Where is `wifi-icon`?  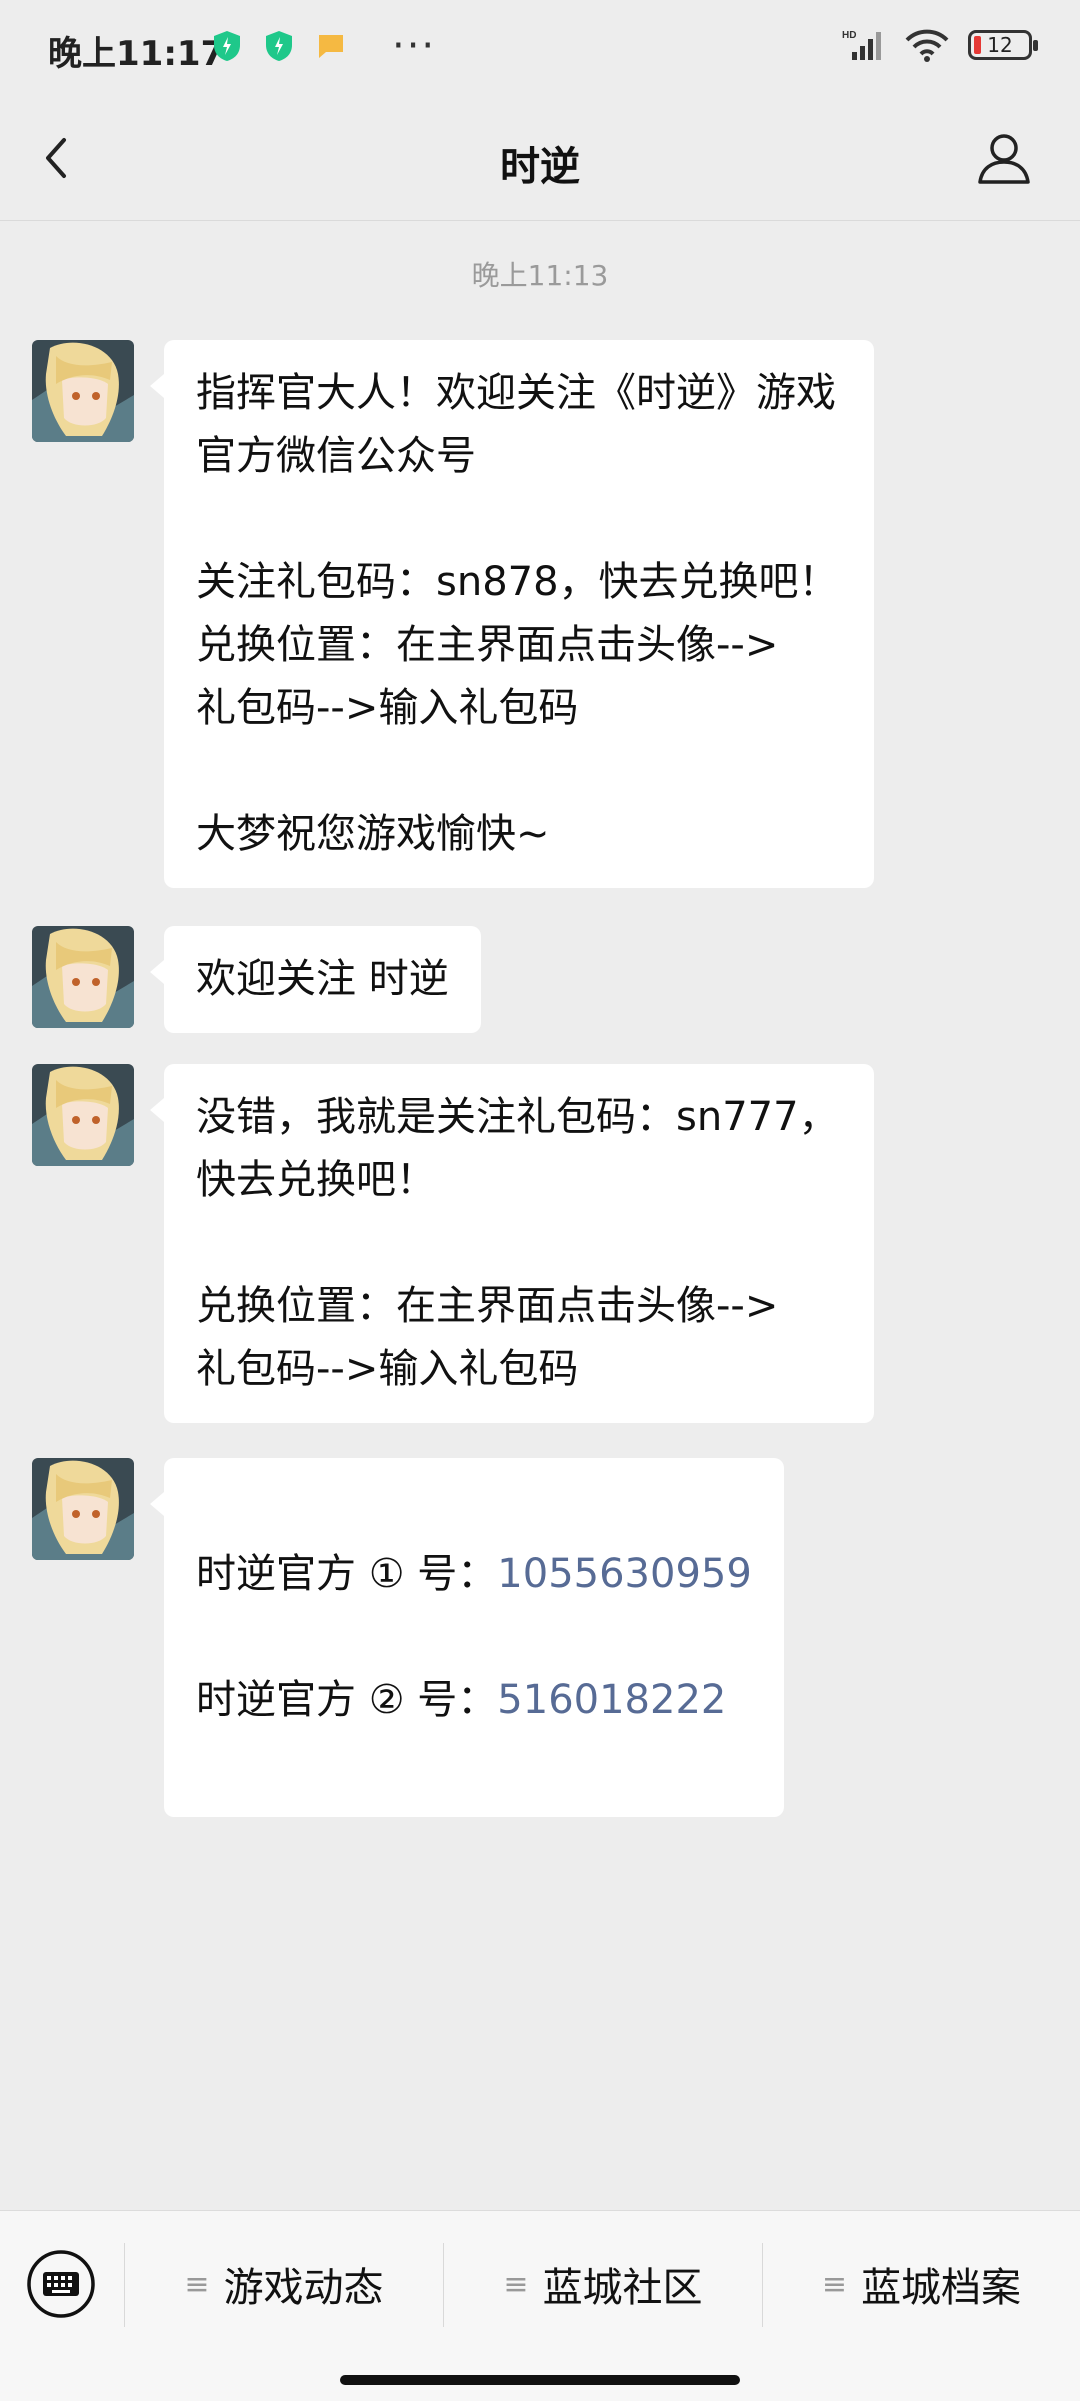 wifi-icon is located at coordinates (927, 45).